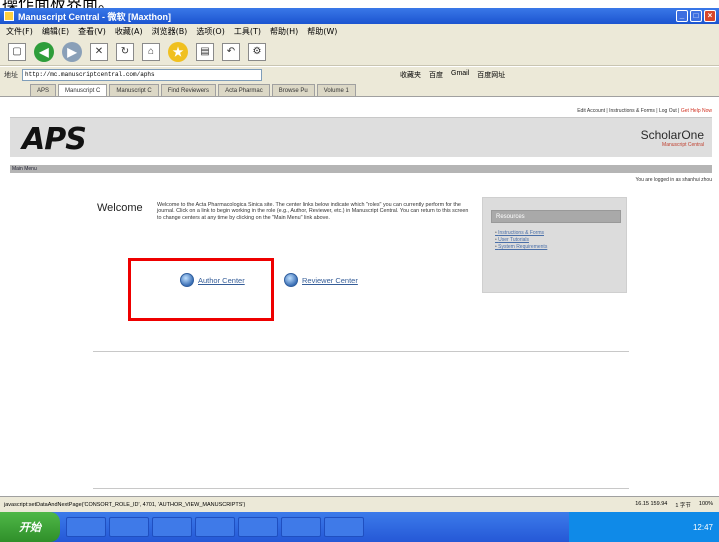 The width and height of the screenshot is (719, 542). Describe the element at coordinates (644, 527) in the screenshot. I see `system-tray: 12:47` at that location.